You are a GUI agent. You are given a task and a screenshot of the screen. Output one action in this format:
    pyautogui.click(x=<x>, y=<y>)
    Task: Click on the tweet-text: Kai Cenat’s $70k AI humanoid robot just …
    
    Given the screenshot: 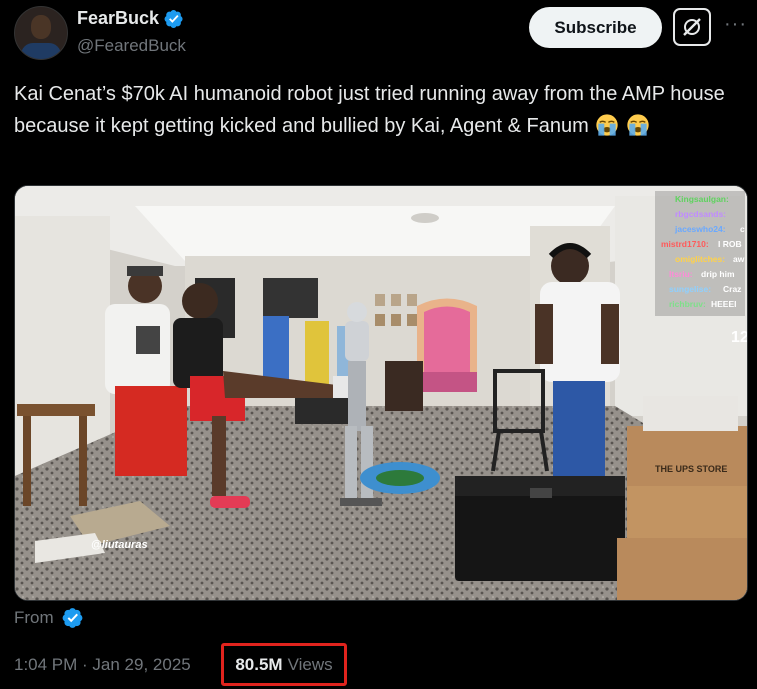 What is the action you would take?
    pyautogui.click(x=374, y=110)
    